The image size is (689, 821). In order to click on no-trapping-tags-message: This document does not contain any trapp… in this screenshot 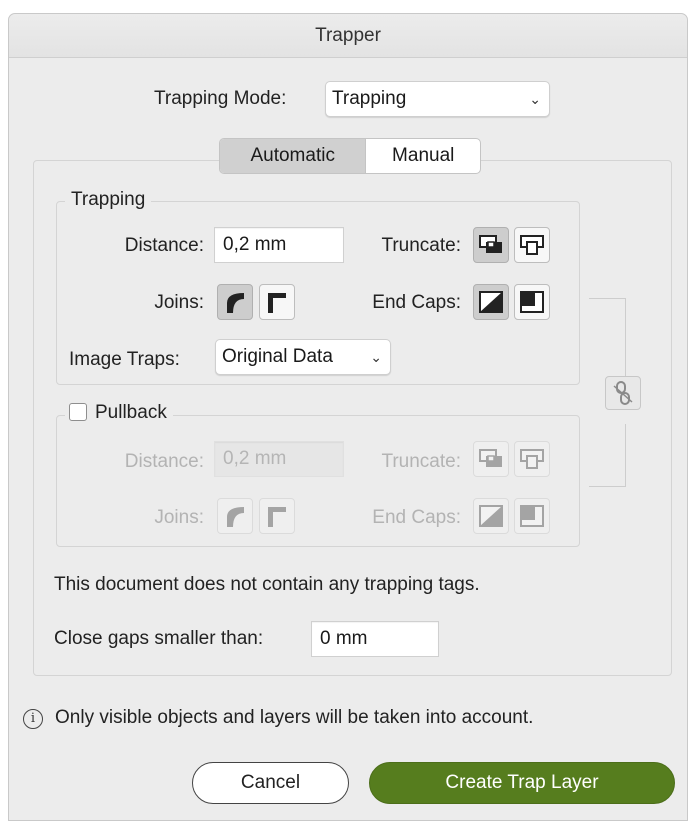, I will do `click(267, 584)`.